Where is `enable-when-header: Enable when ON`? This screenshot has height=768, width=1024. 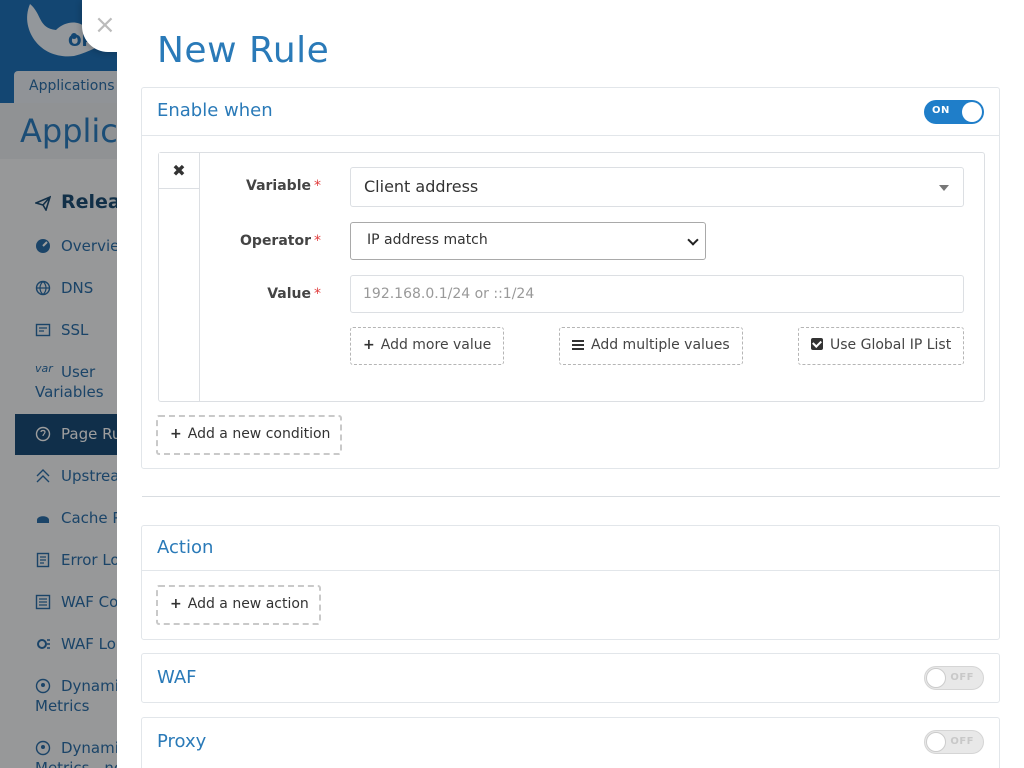
enable-when-header: Enable when ON is located at coordinates (570, 112).